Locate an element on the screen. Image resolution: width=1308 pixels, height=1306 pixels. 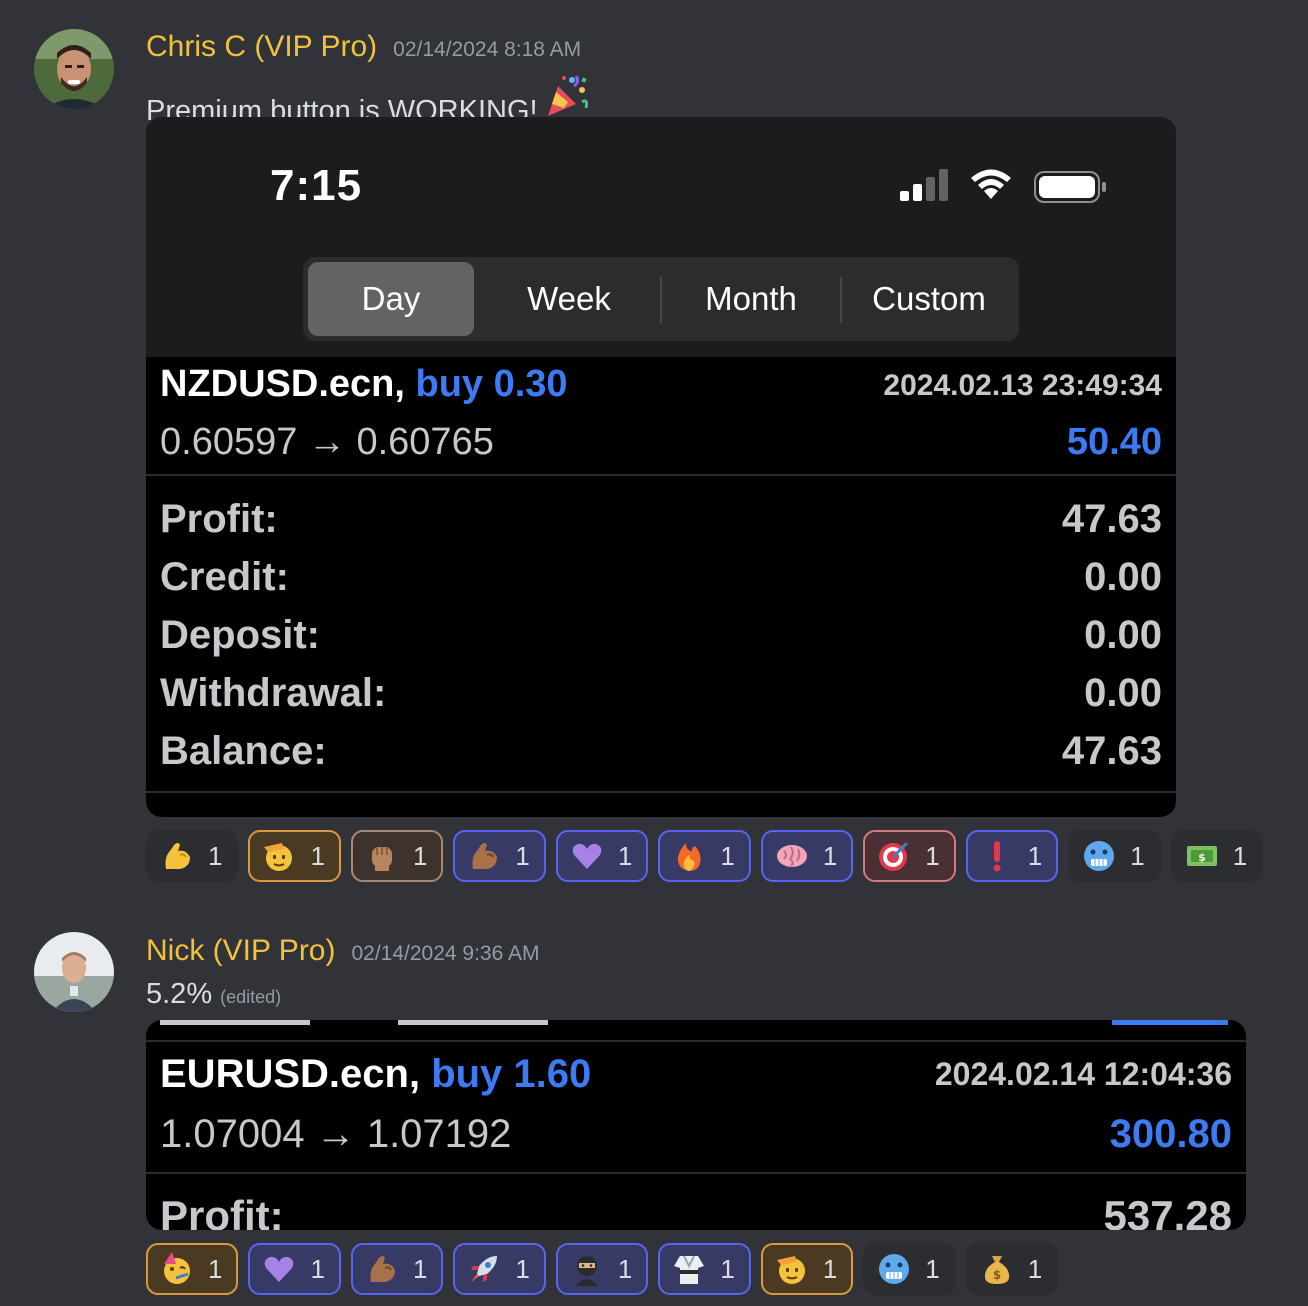
exclamation-icon is located at coordinates (997, 856).